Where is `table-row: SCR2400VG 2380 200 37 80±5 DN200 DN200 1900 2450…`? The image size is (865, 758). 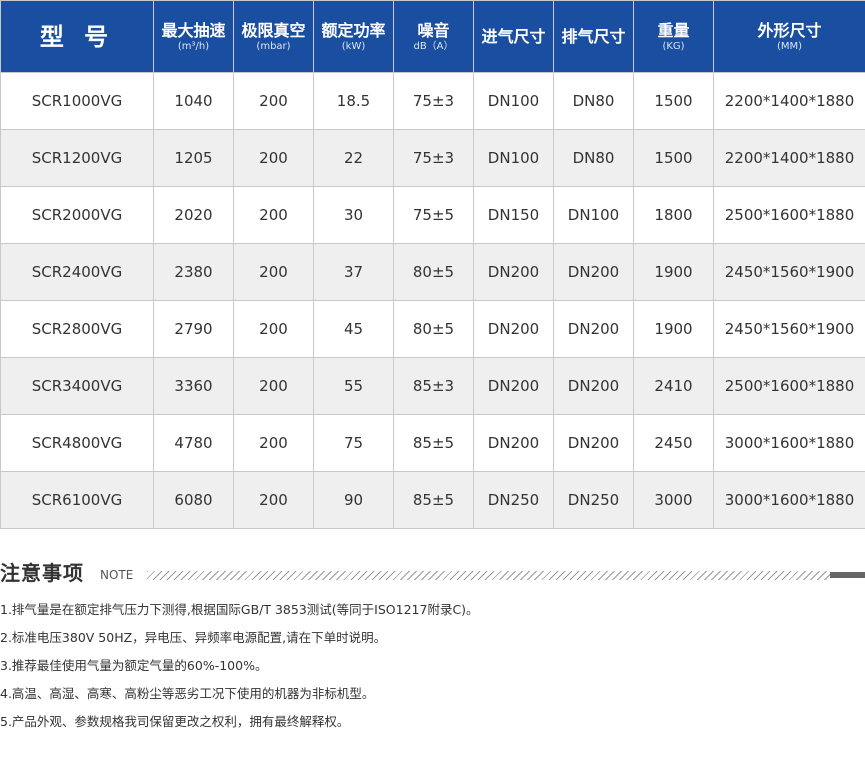
table-row: SCR2400VG 2380 200 37 80±5 DN200 DN200 1900 2450… is located at coordinates (432, 272).